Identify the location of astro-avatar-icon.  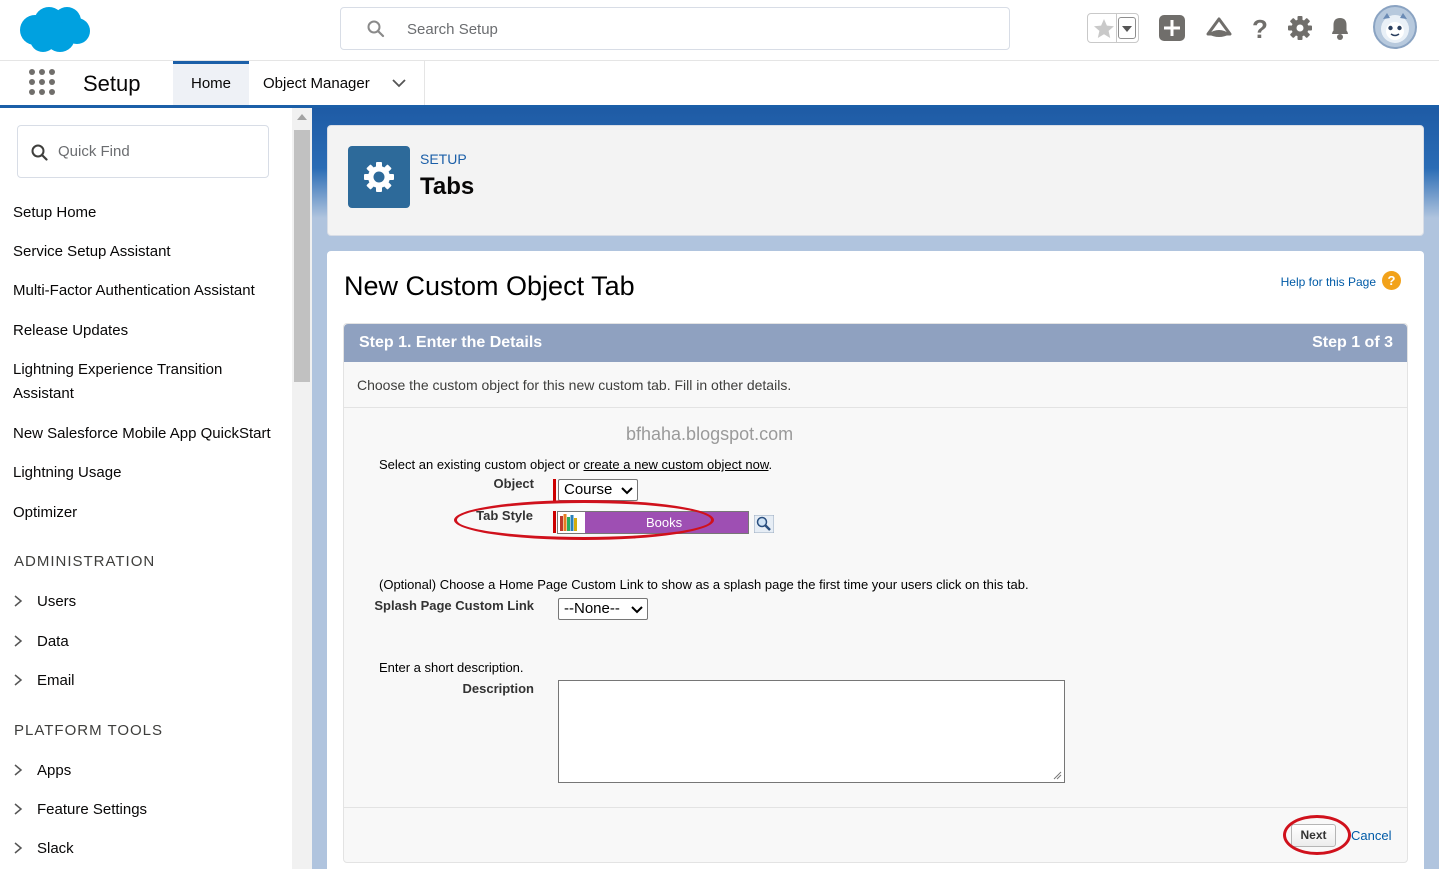
(1395, 28).